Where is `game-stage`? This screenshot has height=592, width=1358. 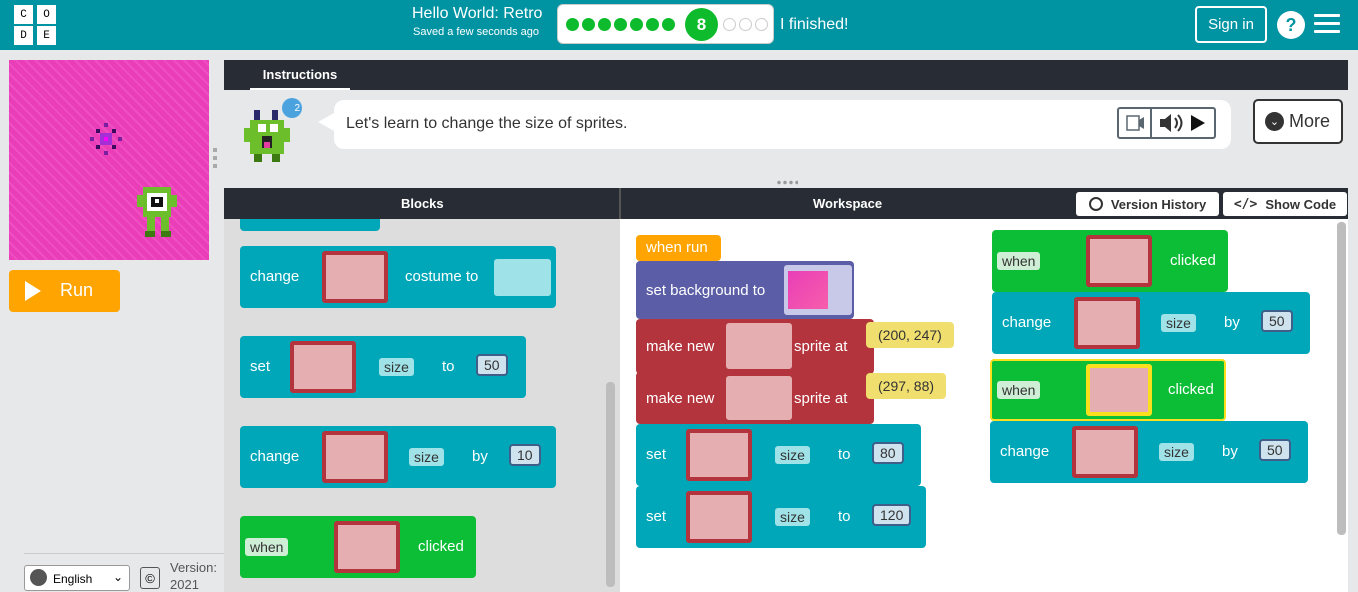
game-stage is located at coordinates (109, 160).